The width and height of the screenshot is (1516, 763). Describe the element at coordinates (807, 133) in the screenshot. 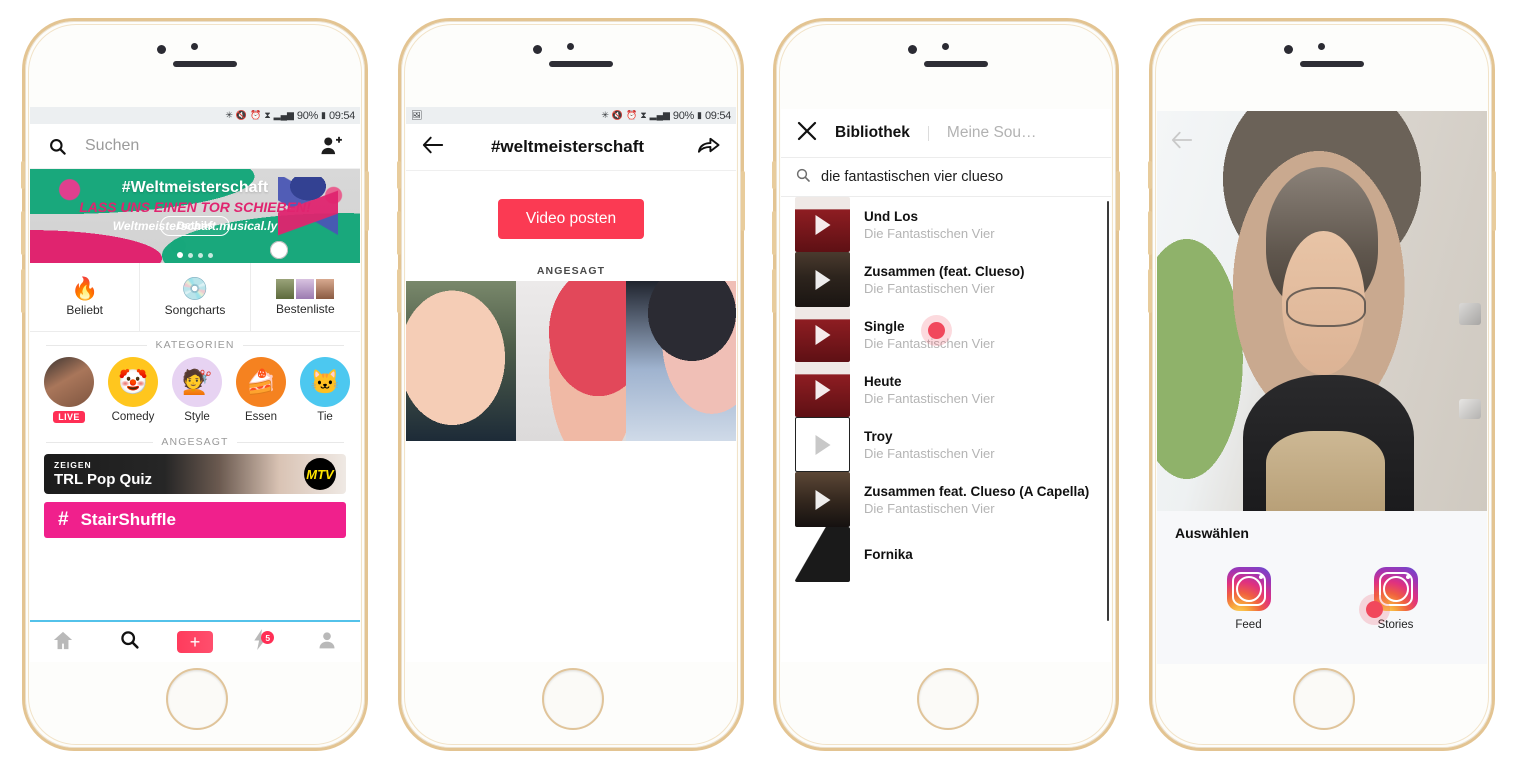

I see `close-x-icon` at that location.